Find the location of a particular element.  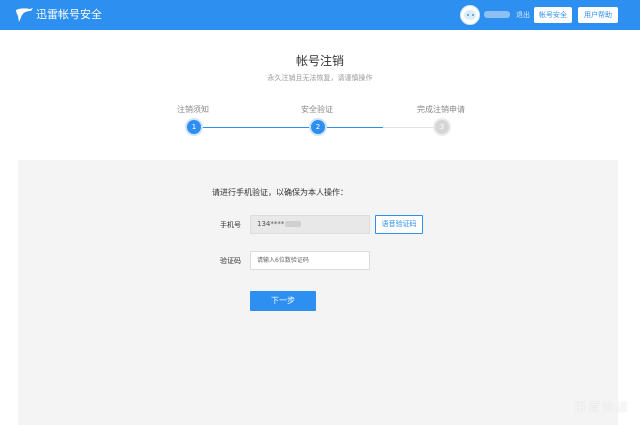

xunlei-logo-icon is located at coordinates (24, 15).